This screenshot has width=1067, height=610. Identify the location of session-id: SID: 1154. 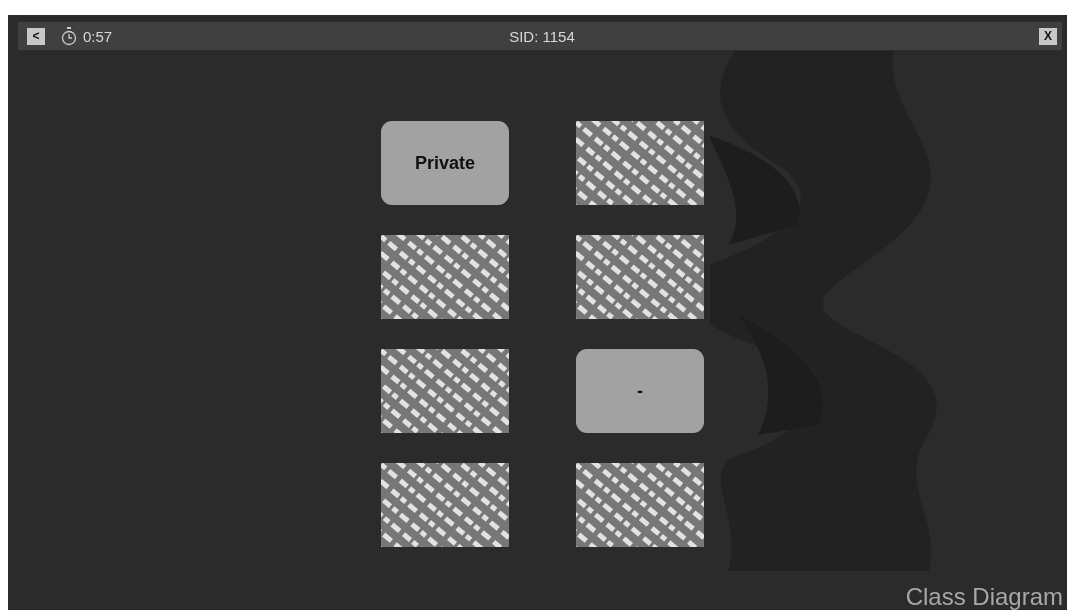
(542, 36).